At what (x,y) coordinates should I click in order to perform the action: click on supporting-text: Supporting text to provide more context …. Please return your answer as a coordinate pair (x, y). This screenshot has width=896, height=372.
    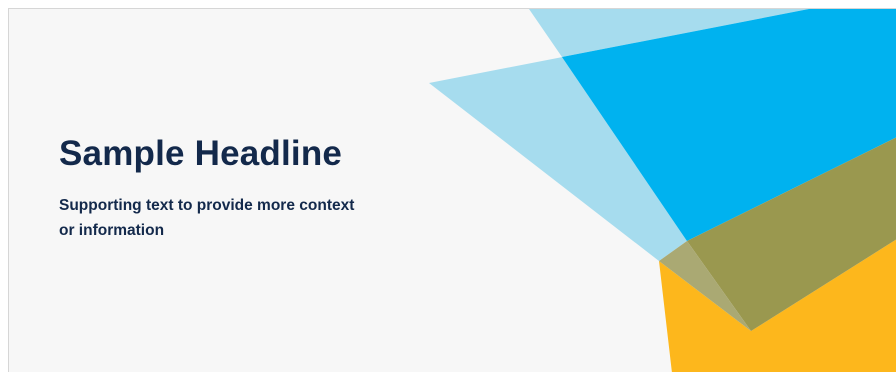
    Looking at the image, I should click on (207, 218).